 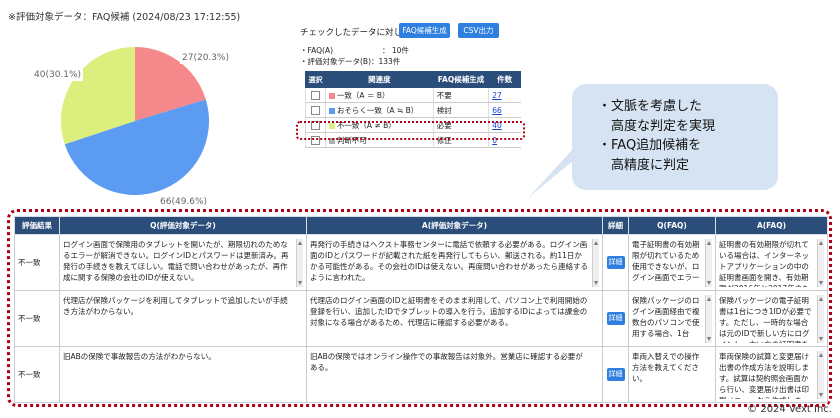 I want to click on summary-row: おそらく一致（A ≒ B） 検討 66, so click(x=413, y=110).